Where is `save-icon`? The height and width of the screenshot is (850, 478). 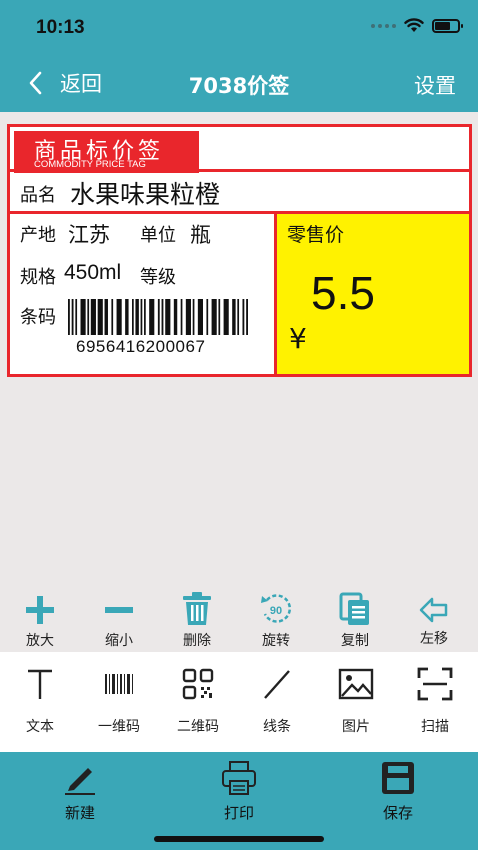 save-icon is located at coordinates (398, 778).